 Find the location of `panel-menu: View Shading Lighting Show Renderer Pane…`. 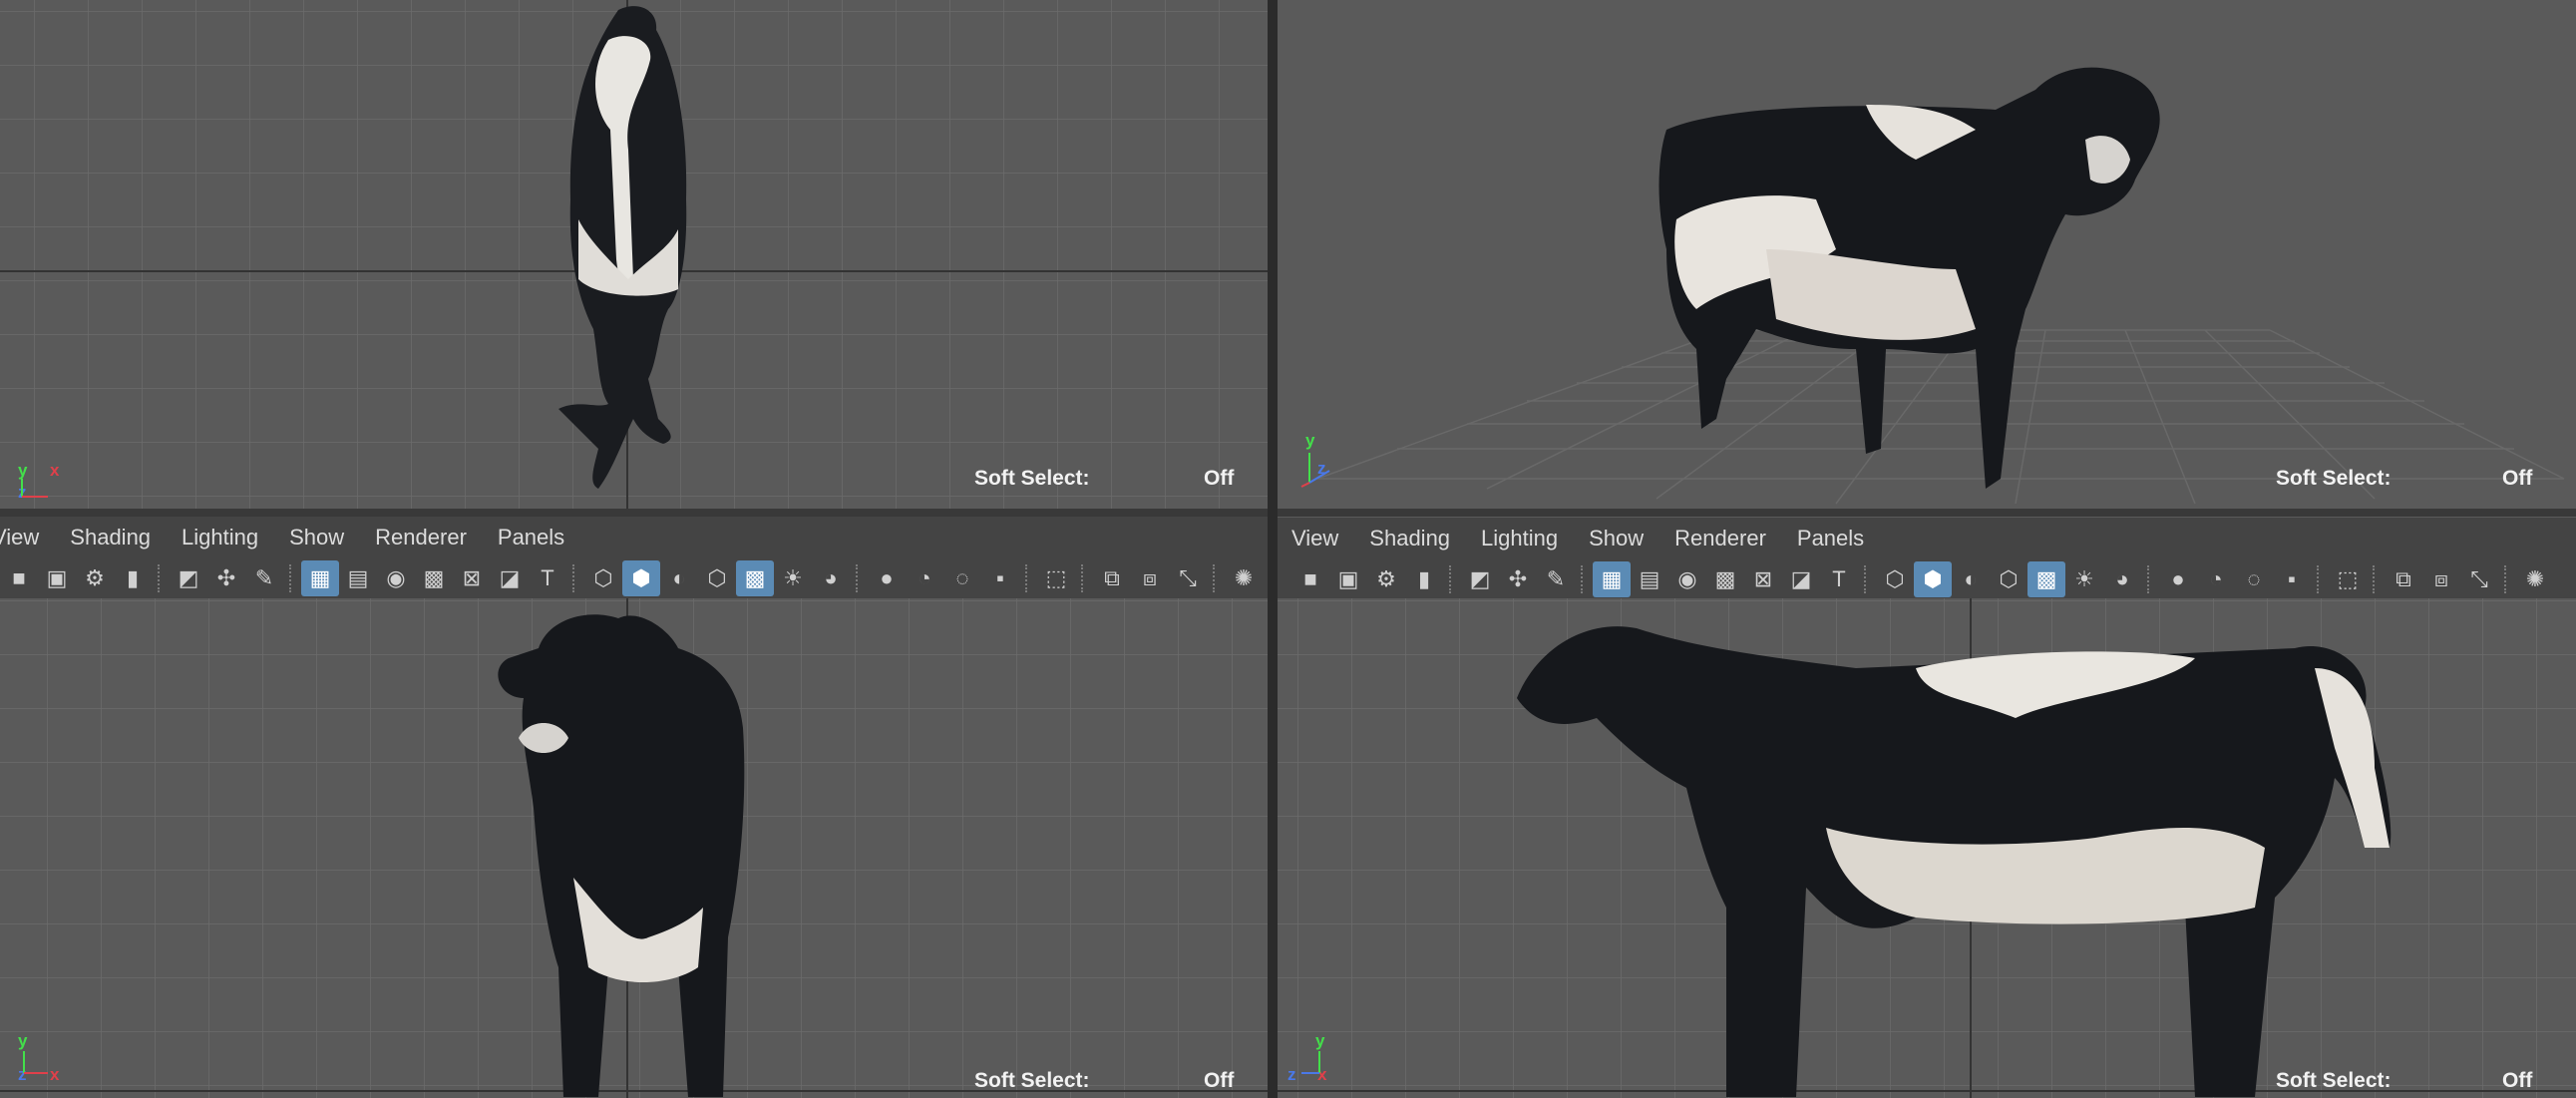

panel-menu: View Shading Lighting Show Renderer Pane… is located at coordinates (1593, 538).